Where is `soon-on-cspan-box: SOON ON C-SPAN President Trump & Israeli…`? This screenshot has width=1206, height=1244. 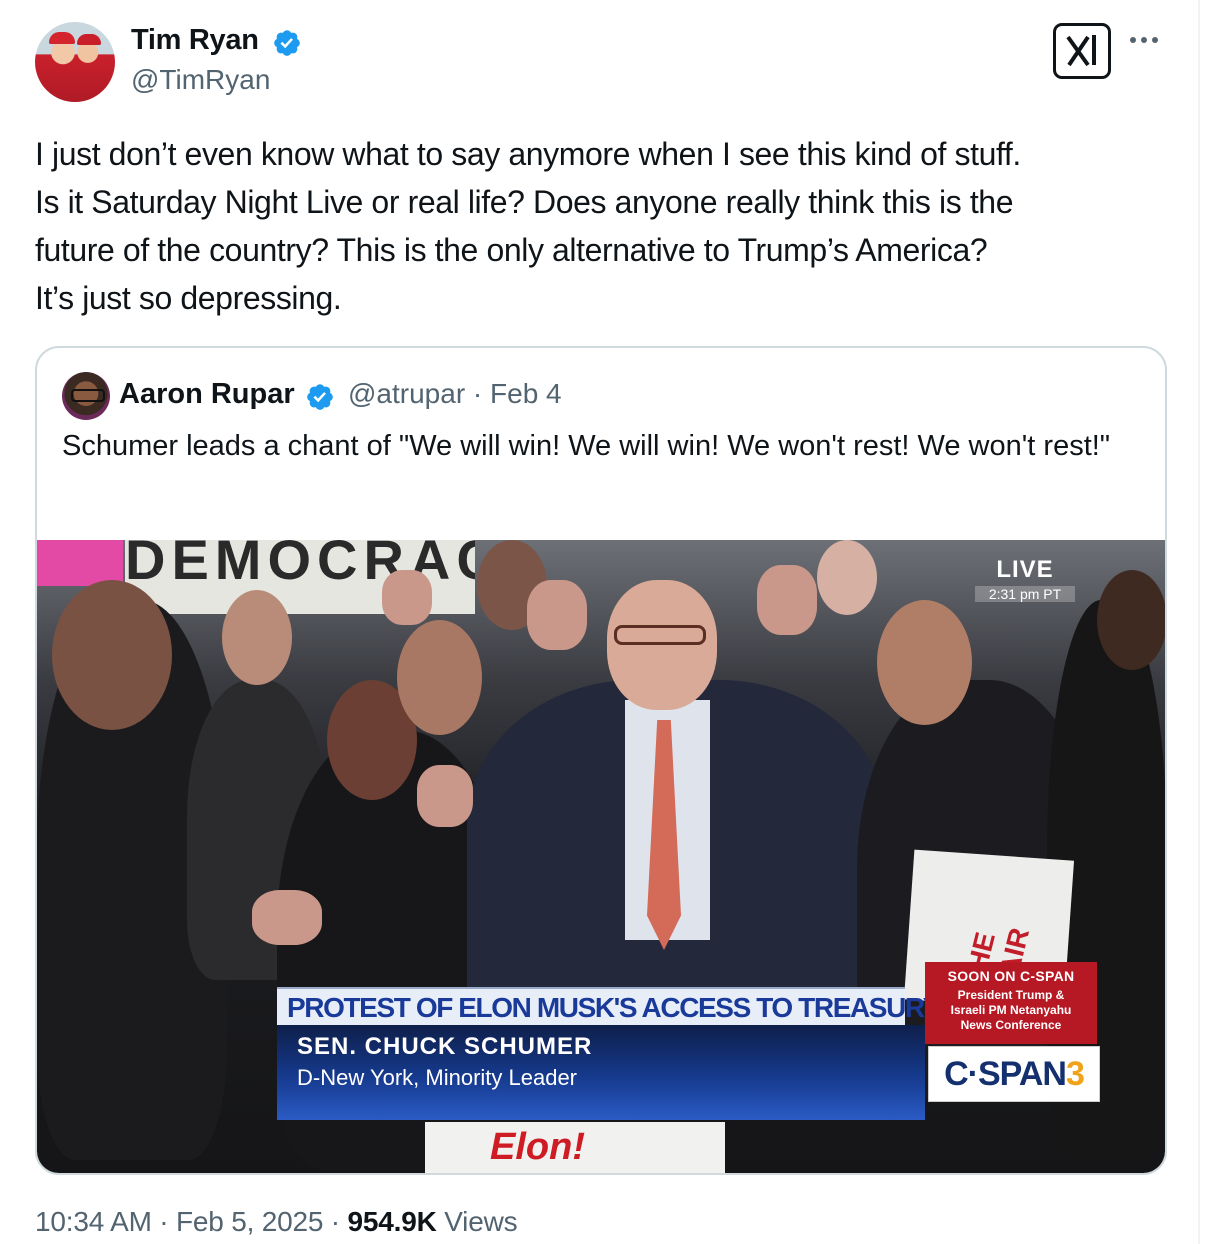
soon-on-cspan-box: SOON ON C-SPAN President Trump & Israeli… is located at coordinates (1011, 1003).